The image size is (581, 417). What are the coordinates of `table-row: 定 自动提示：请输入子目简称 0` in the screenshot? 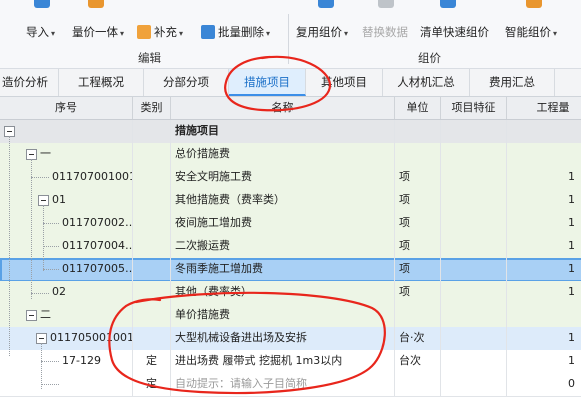 It's located at (290, 385).